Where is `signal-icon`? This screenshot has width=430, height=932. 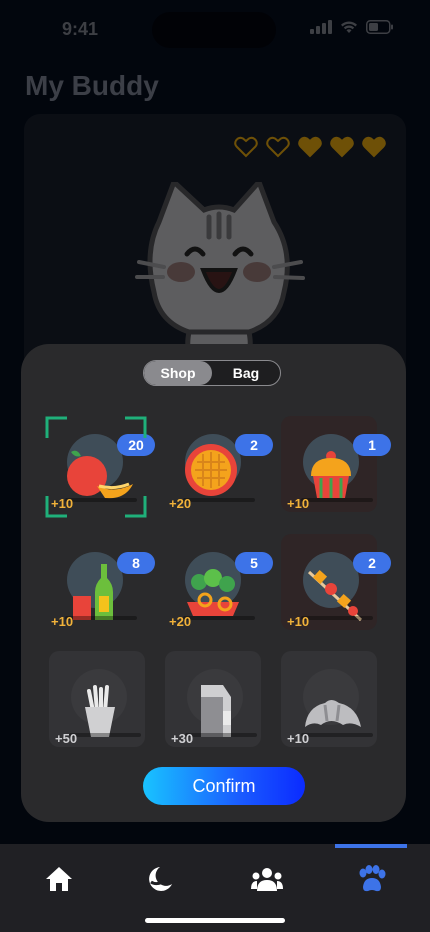 signal-icon is located at coordinates (321, 27).